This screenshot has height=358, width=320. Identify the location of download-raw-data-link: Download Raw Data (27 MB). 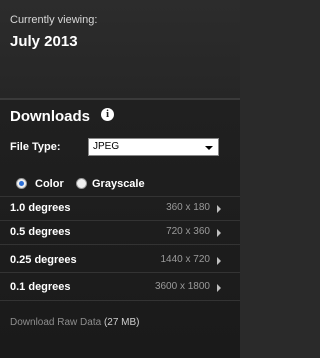
(75, 322).